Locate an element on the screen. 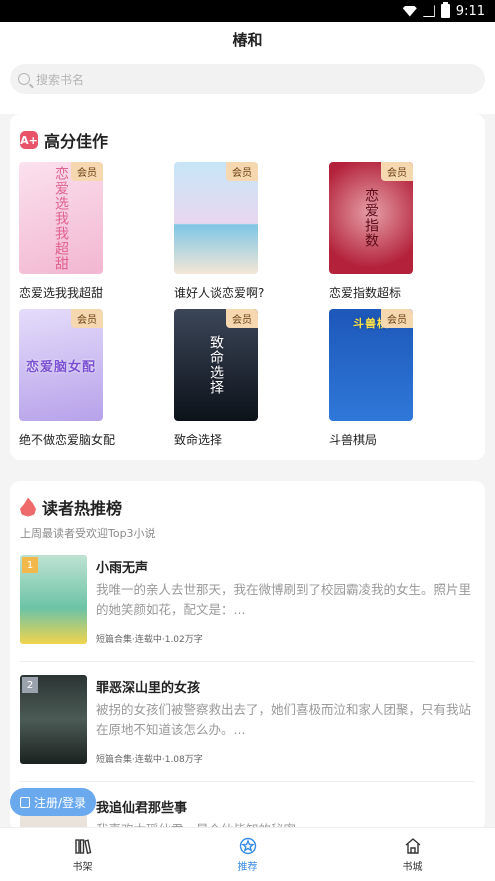  book-cover: 恋爱脑女配 会员 is located at coordinates (61, 365).